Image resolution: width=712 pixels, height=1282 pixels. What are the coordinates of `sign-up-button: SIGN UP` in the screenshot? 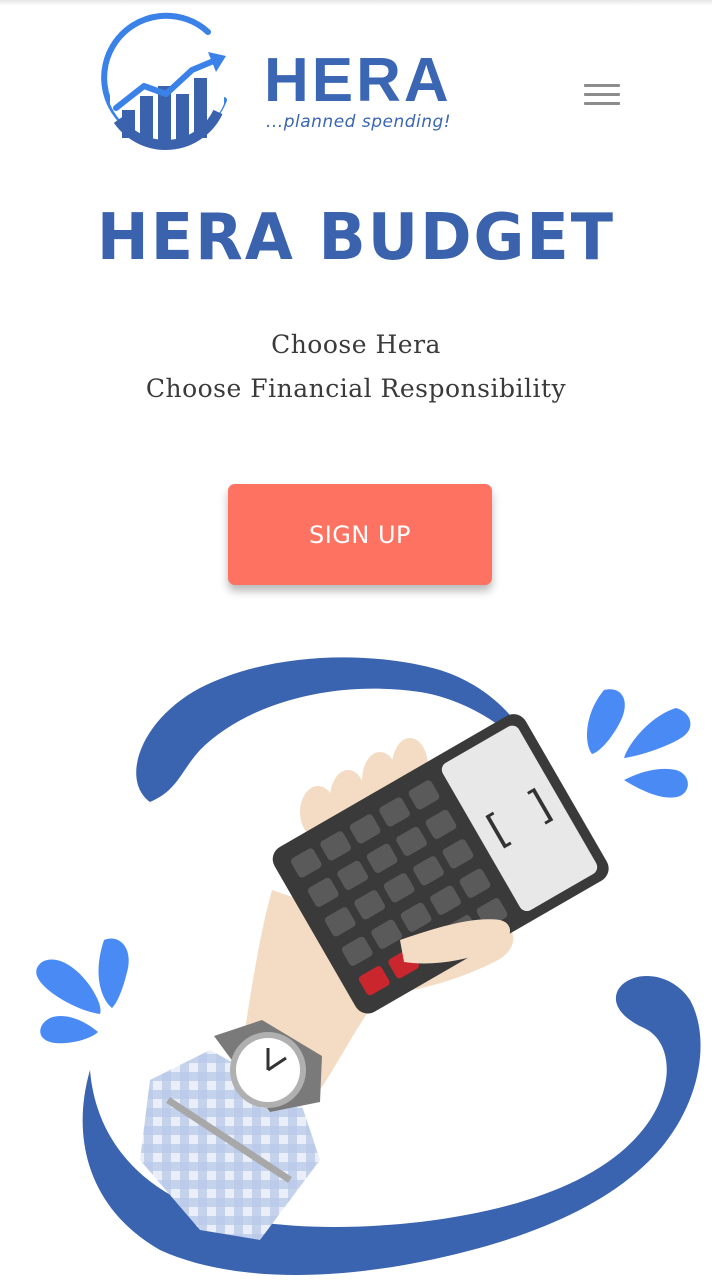 It's located at (360, 534).